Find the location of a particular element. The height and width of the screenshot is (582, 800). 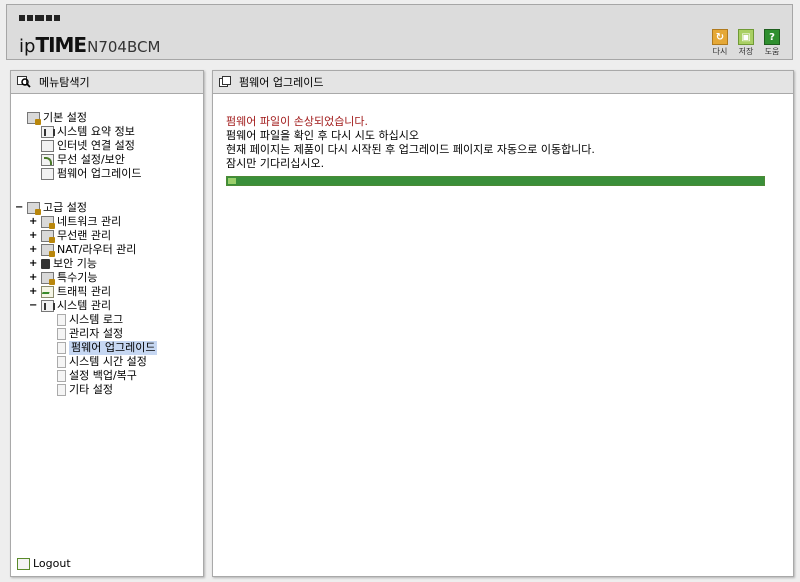

tree-group-label: 특수기능 is located at coordinates (77, 277).